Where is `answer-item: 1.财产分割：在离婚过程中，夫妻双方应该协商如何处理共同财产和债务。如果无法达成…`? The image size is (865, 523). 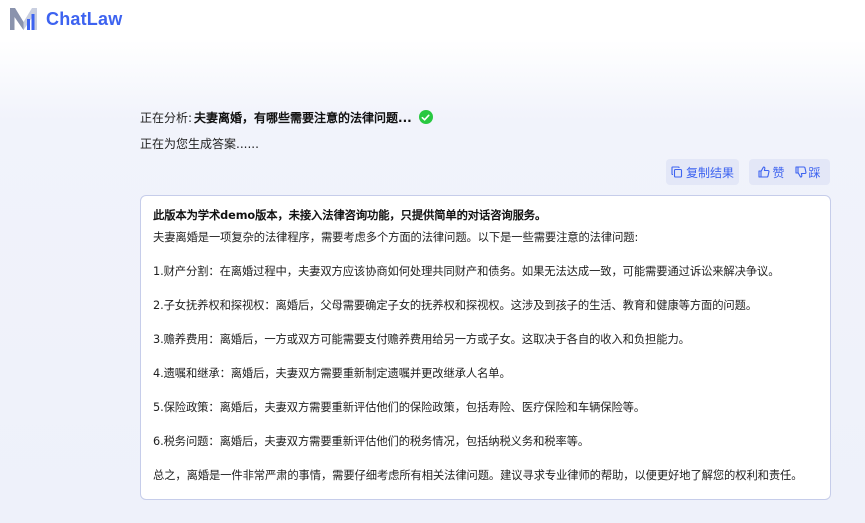 answer-item: 1.财产分割：在离婚过程中，夫妻双方应该协商如何处理共同财产和债务。如果无法达成… is located at coordinates (466, 271).